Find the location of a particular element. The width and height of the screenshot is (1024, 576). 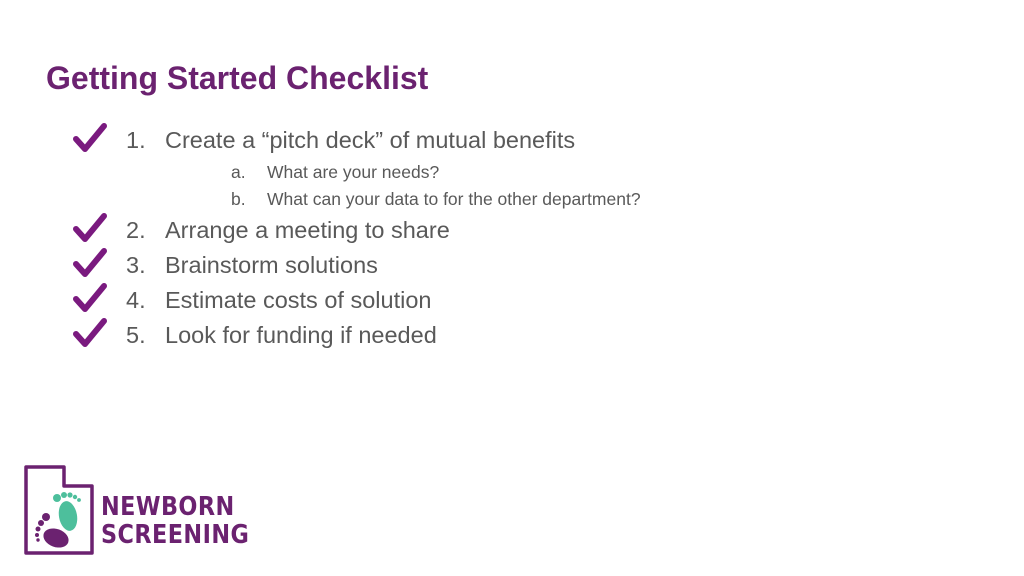

checklist-item-4: 4. Estimate costs of solution is located at coordinates (278, 300).